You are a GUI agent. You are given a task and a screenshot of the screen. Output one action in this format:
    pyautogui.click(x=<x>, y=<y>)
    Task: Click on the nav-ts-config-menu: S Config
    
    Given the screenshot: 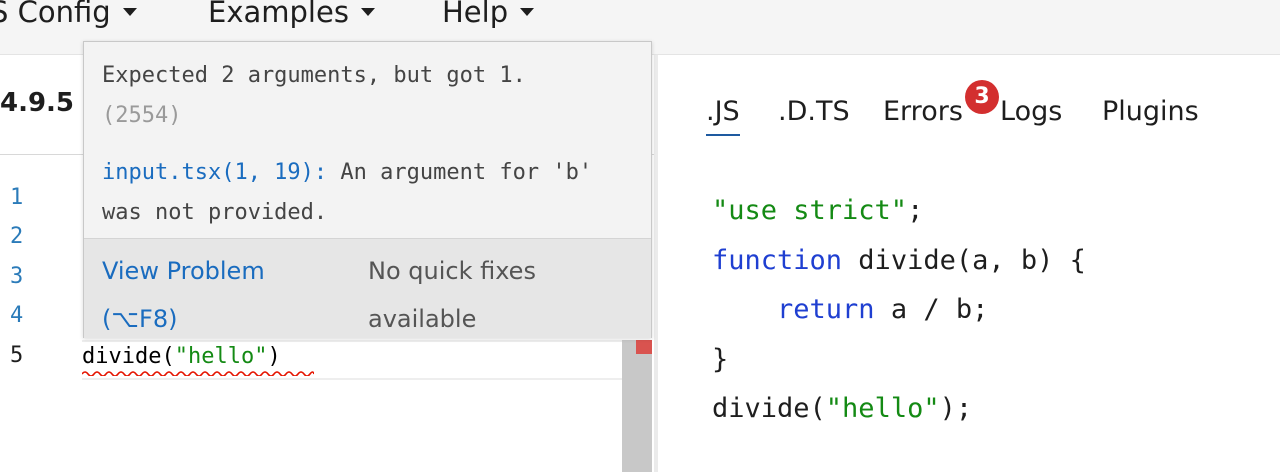 What is the action you would take?
    pyautogui.click(x=68, y=19)
    